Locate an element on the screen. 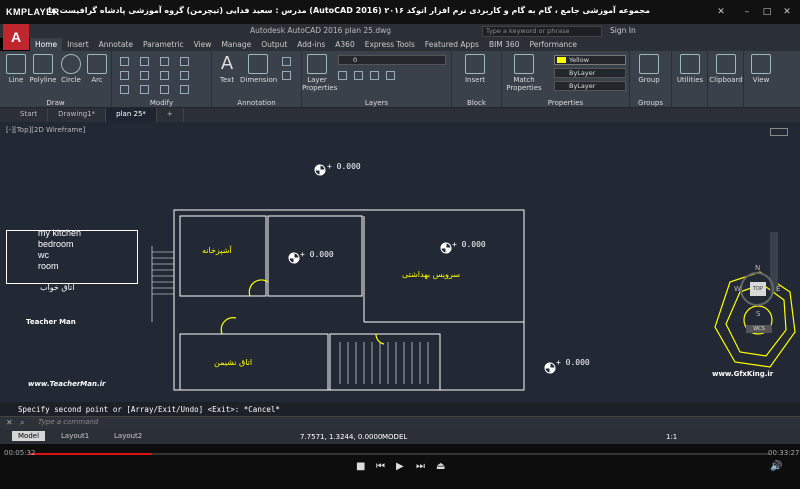 The width and height of the screenshot is (800, 489). watermark-teacherman: www.TeacherMan.ir is located at coordinates (67, 384).